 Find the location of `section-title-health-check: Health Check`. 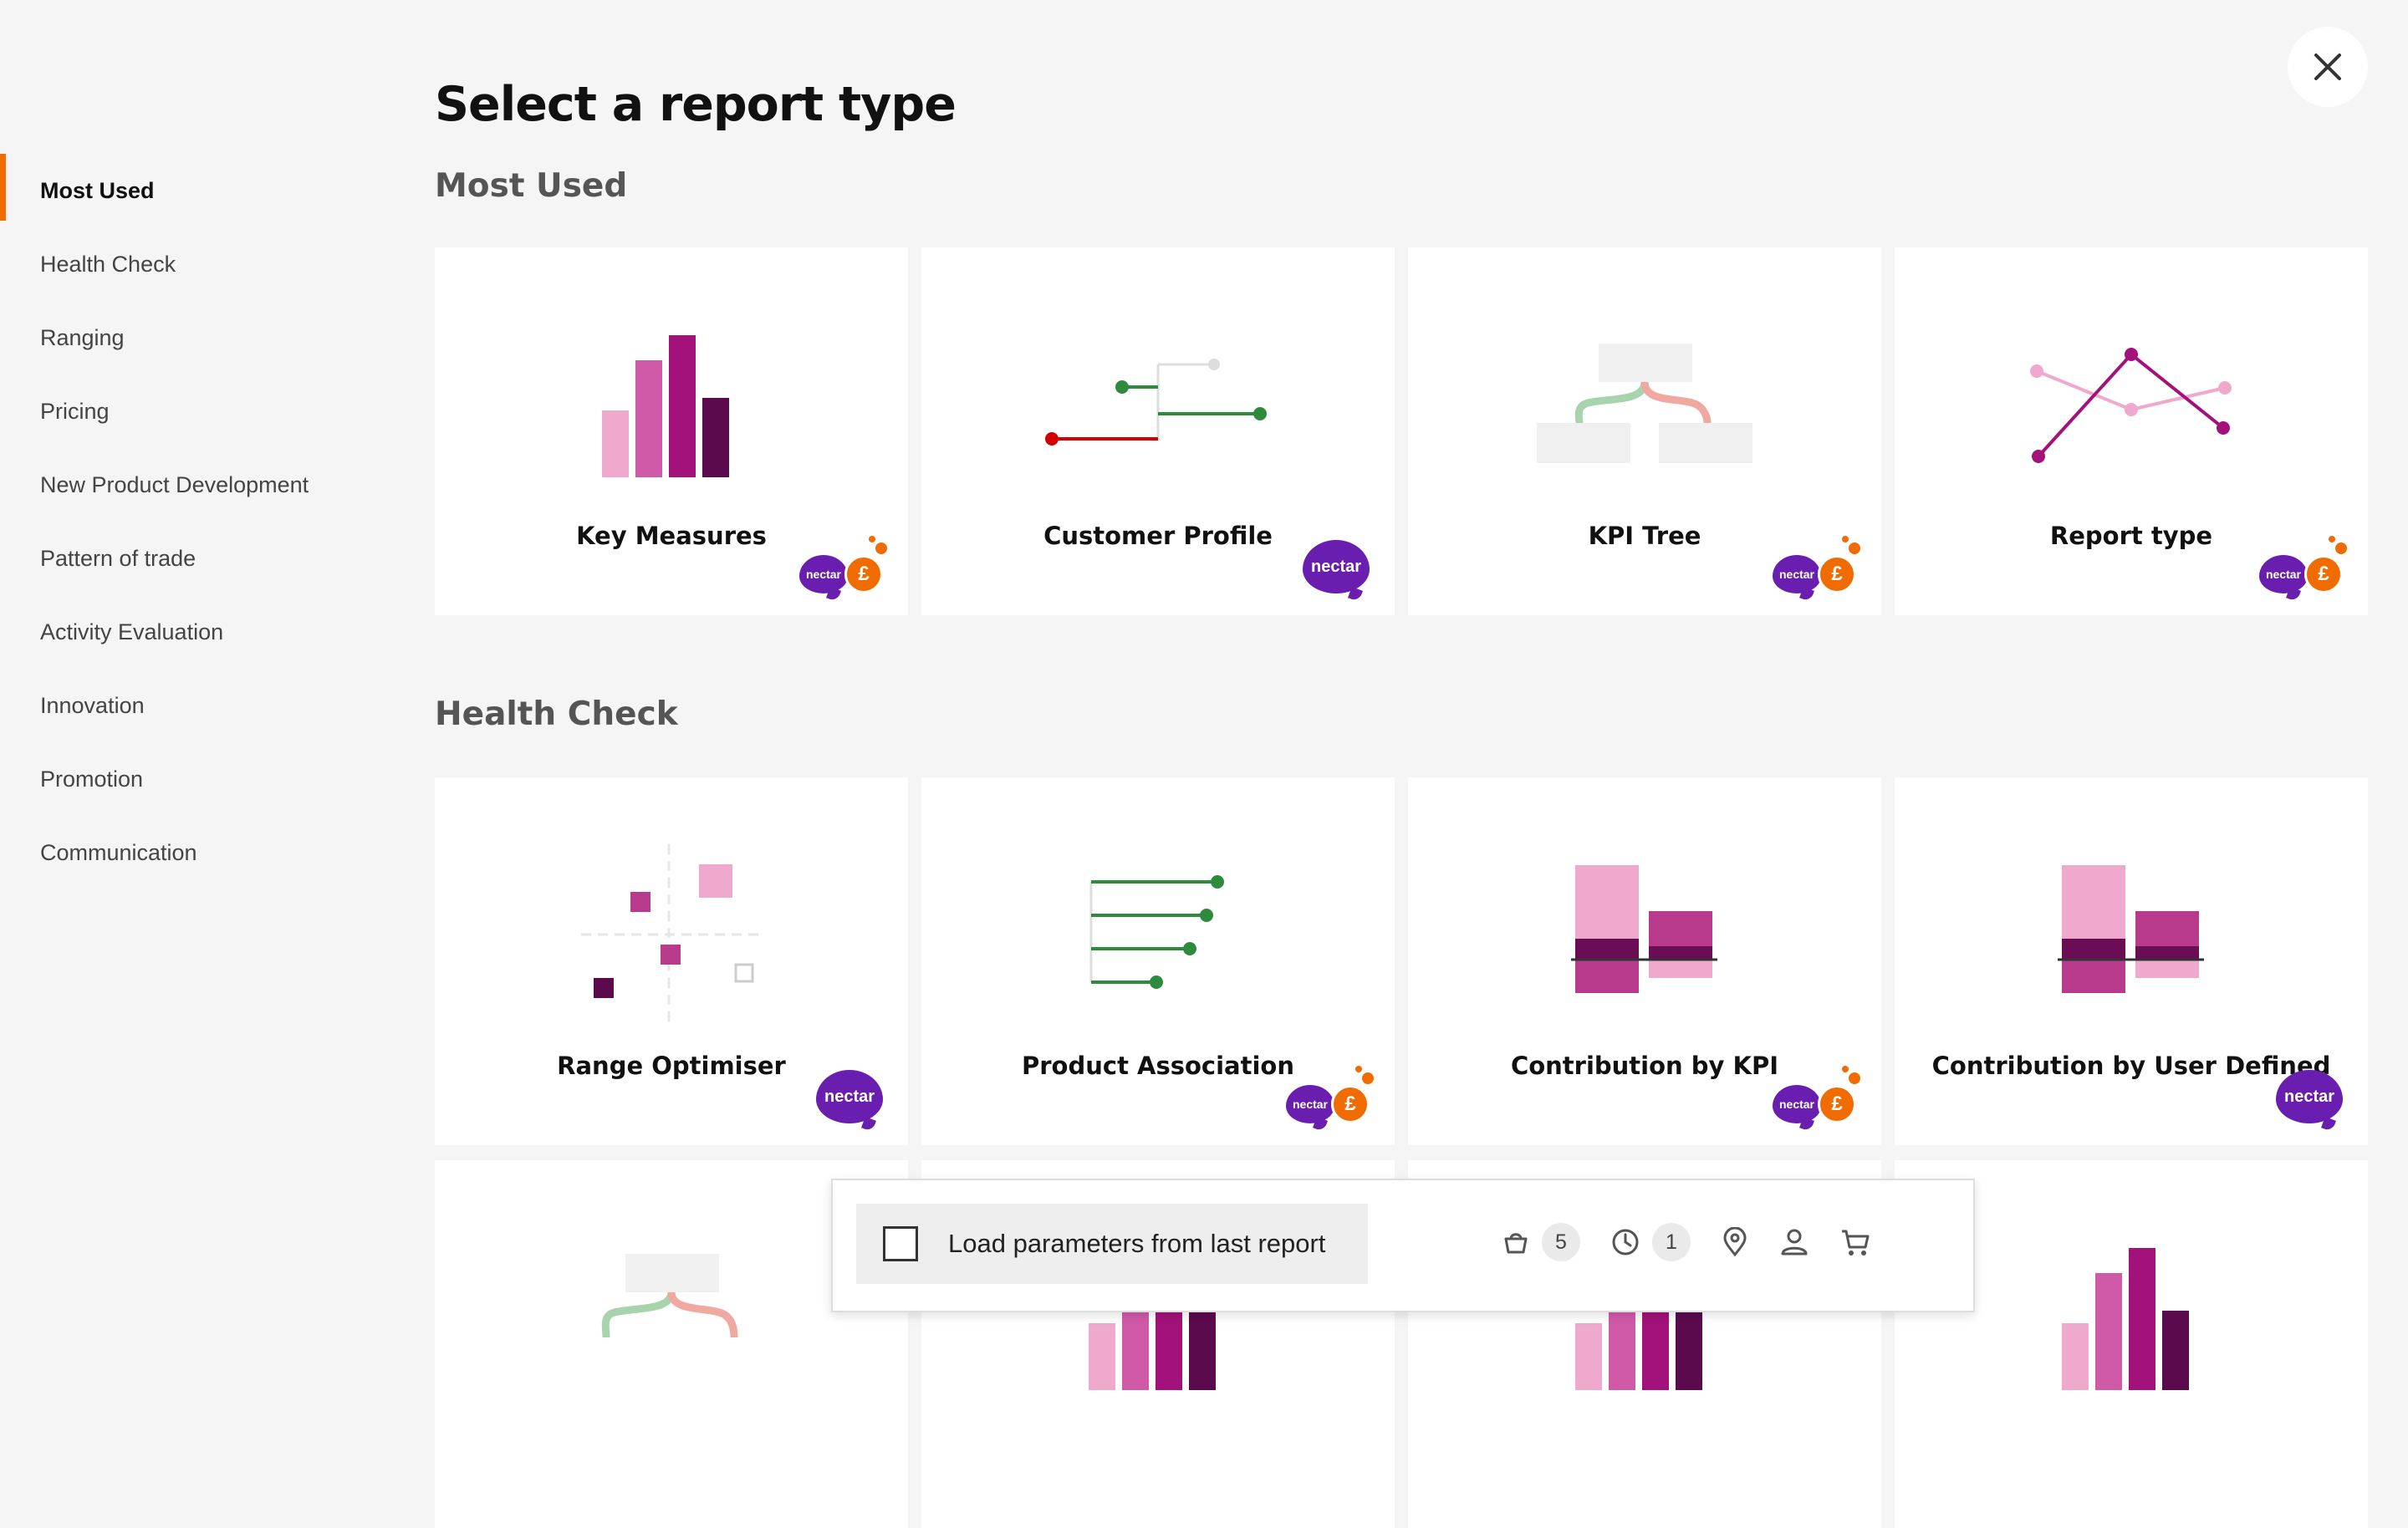

section-title-health-check: Health Check is located at coordinates (556, 714).